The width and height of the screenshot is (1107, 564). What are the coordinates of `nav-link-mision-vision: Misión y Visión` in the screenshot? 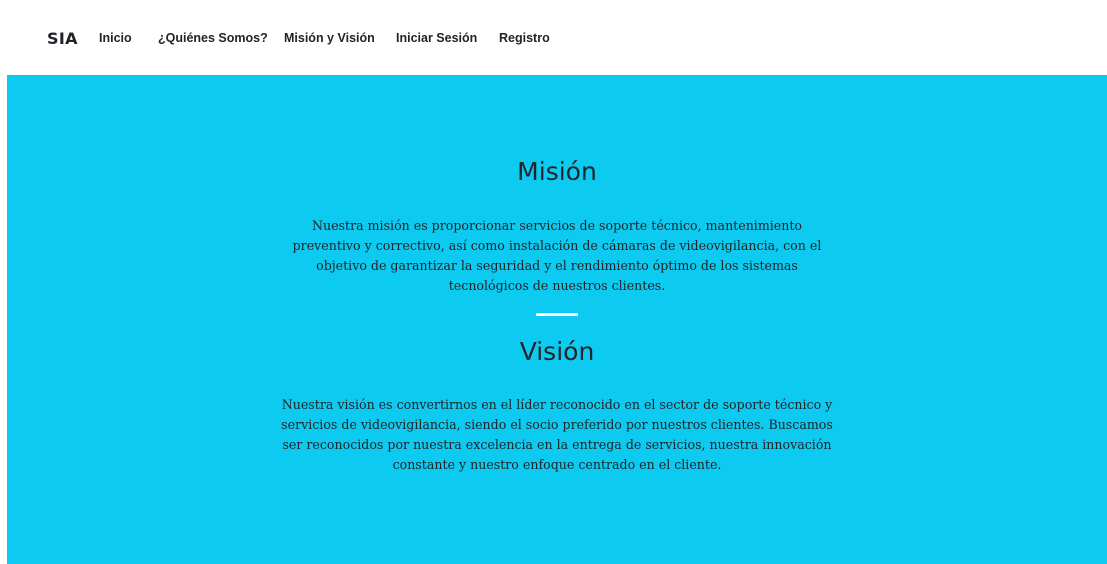 It's located at (329, 38).